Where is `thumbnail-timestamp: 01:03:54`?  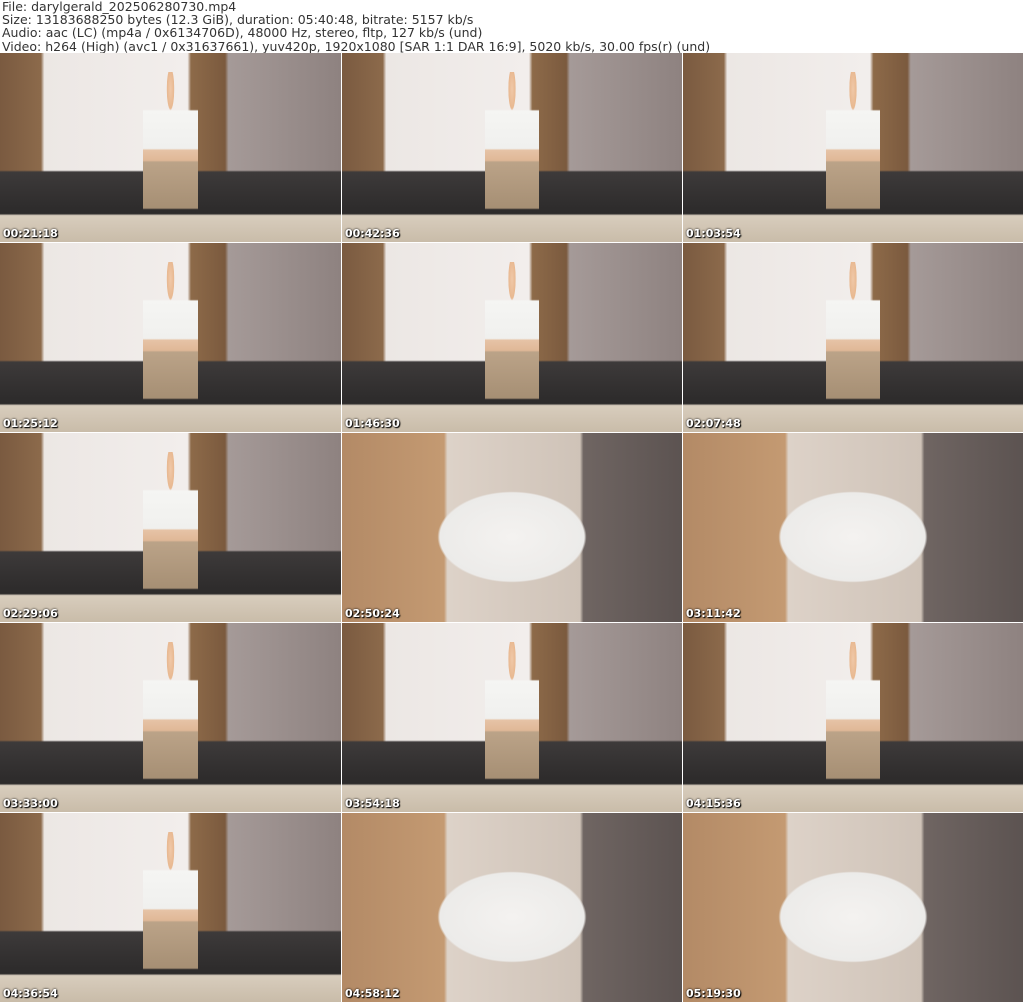
thumbnail-timestamp: 01:03:54 is located at coordinates (713, 233).